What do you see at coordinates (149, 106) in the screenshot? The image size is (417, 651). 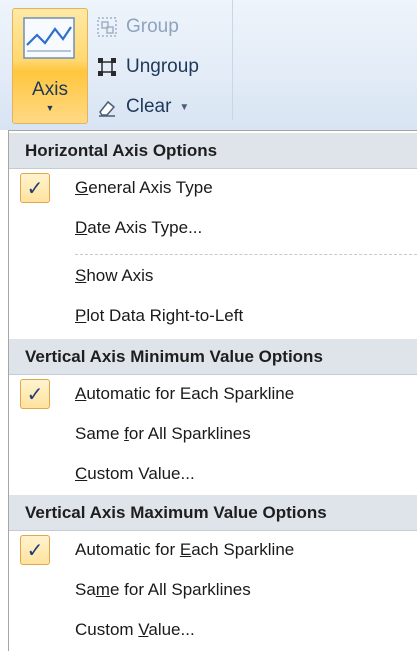 I see `clear-label: Clear` at bounding box center [149, 106].